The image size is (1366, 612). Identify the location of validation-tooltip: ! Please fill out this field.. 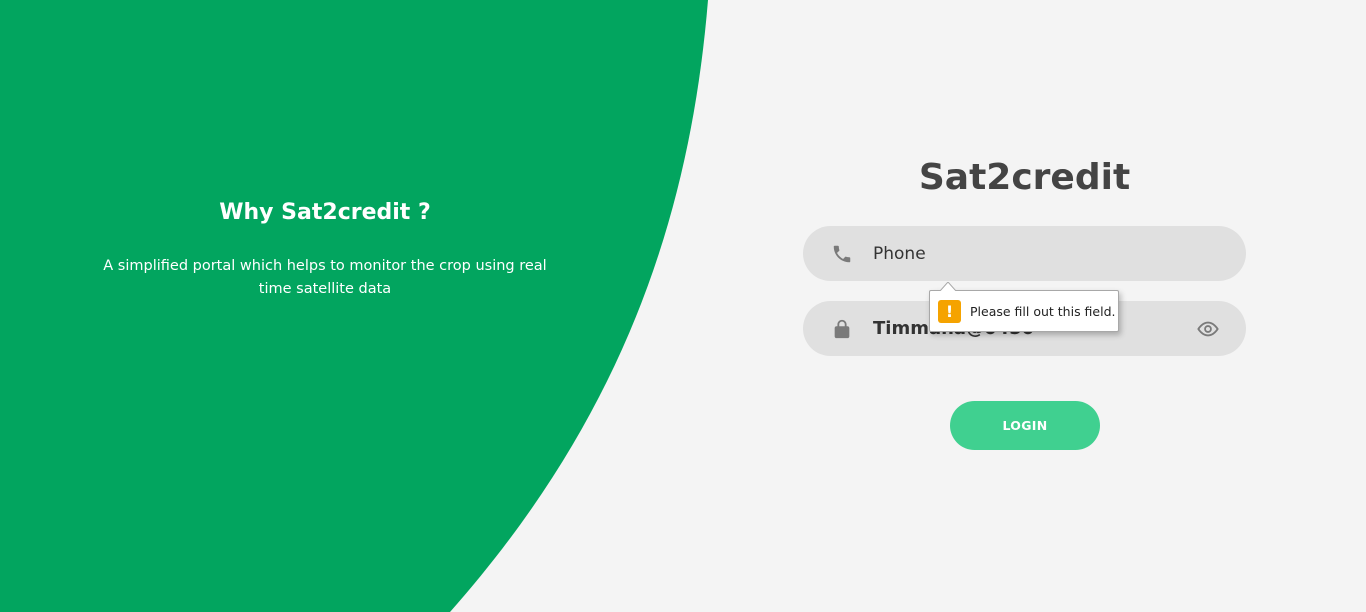
(1024, 307).